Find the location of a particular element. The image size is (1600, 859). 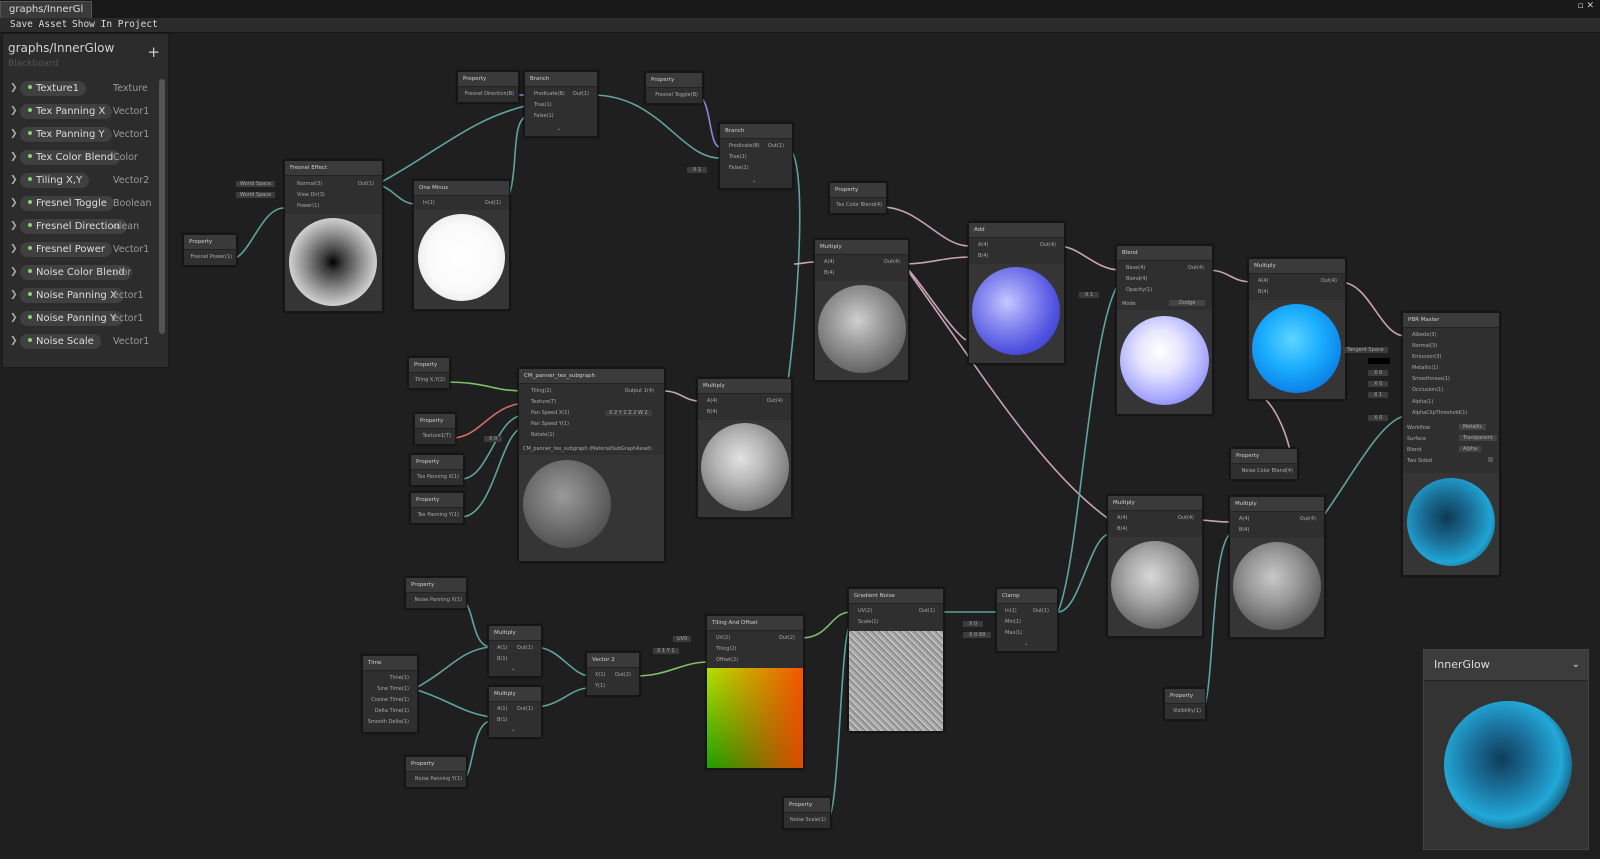

output-port: Cosine Time(1) is located at coordinates (390, 700).